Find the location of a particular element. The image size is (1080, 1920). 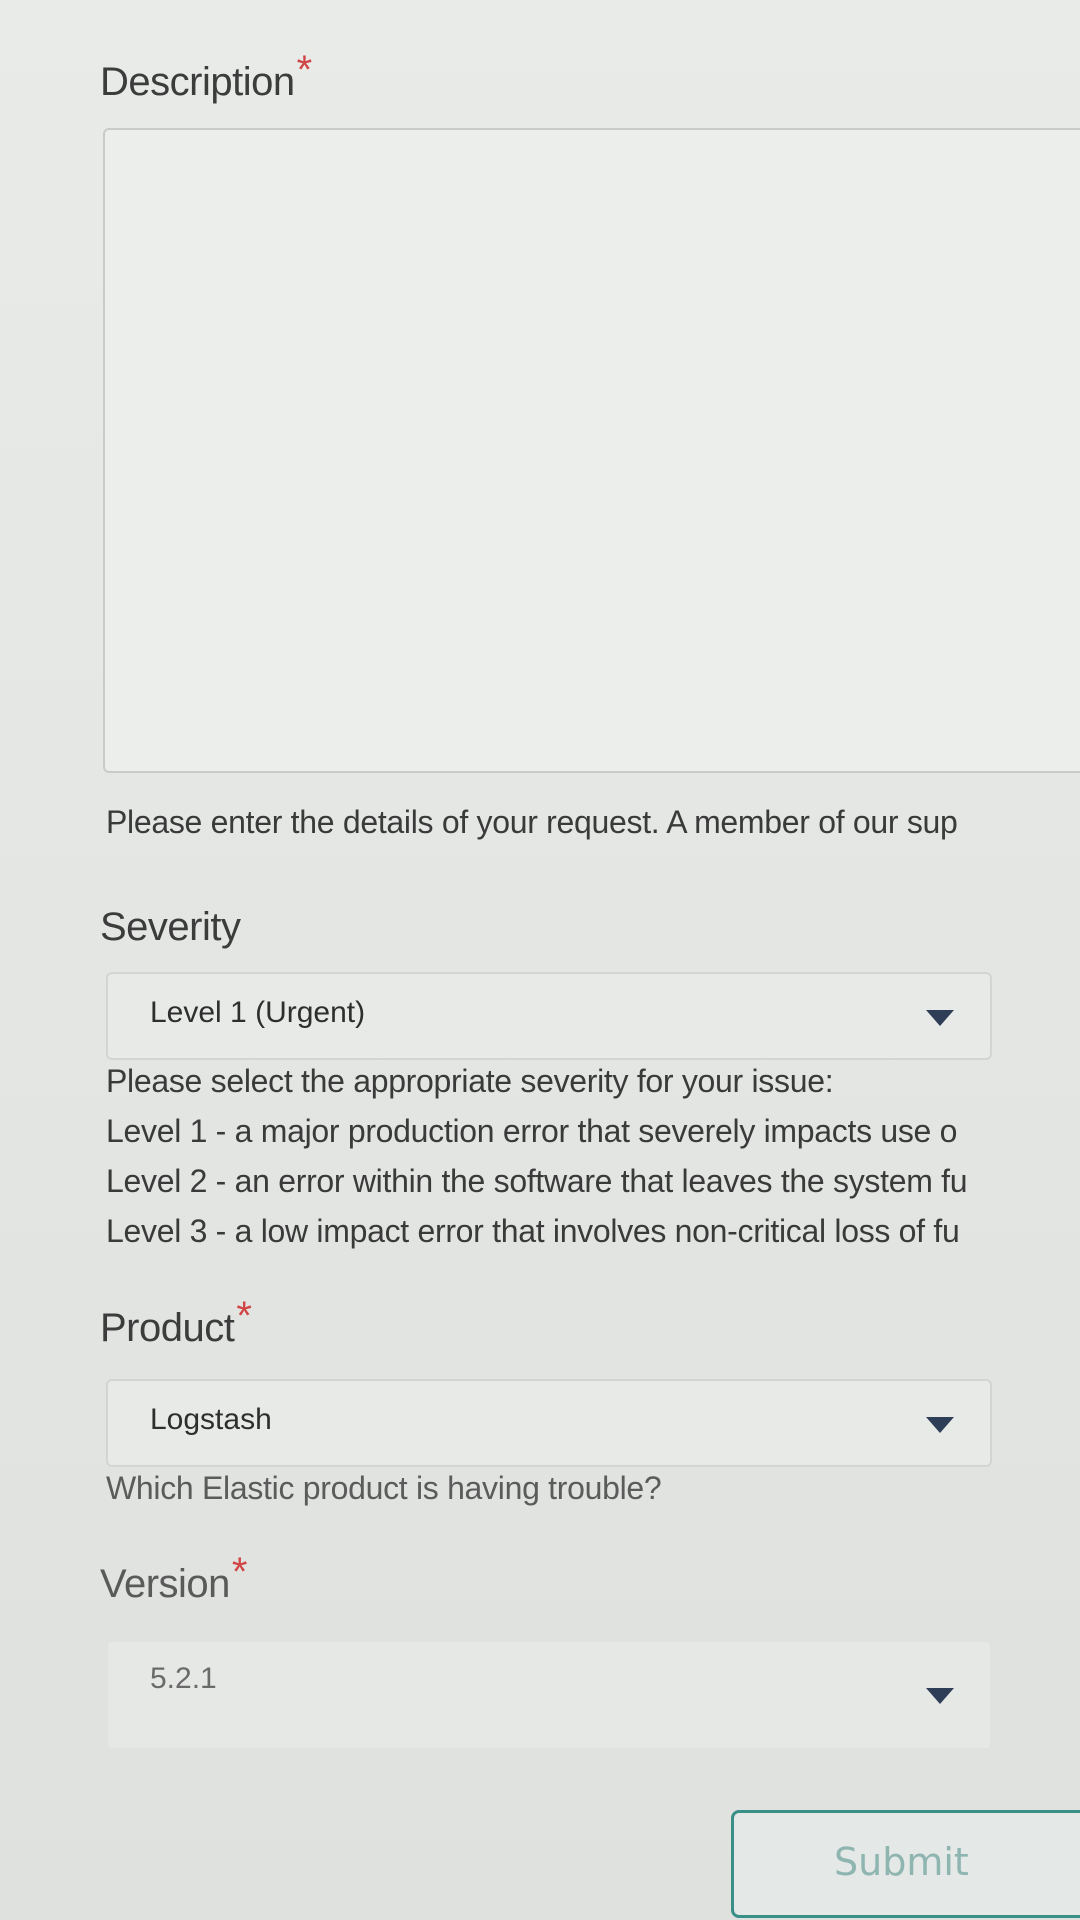

submit-button: Submit is located at coordinates (905, 1864).